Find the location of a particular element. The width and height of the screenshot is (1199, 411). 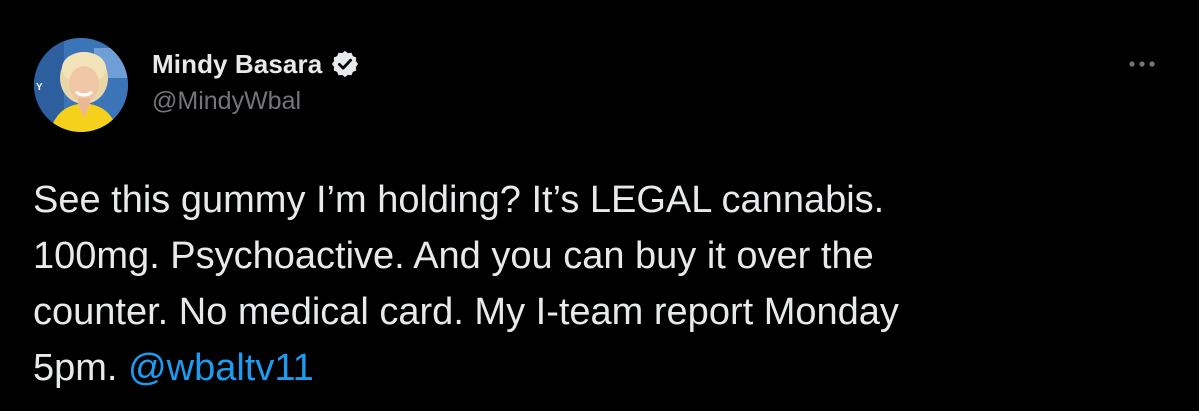

svg-text: Y is located at coordinates (39, 87).